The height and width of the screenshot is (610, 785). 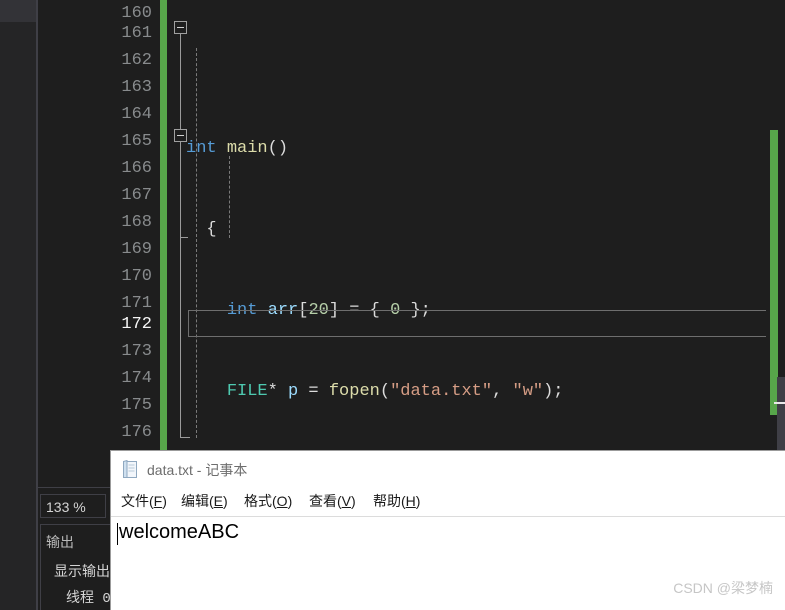 What do you see at coordinates (130, 469) in the screenshot?
I see `notepad-icon` at bounding box center [130, 469].